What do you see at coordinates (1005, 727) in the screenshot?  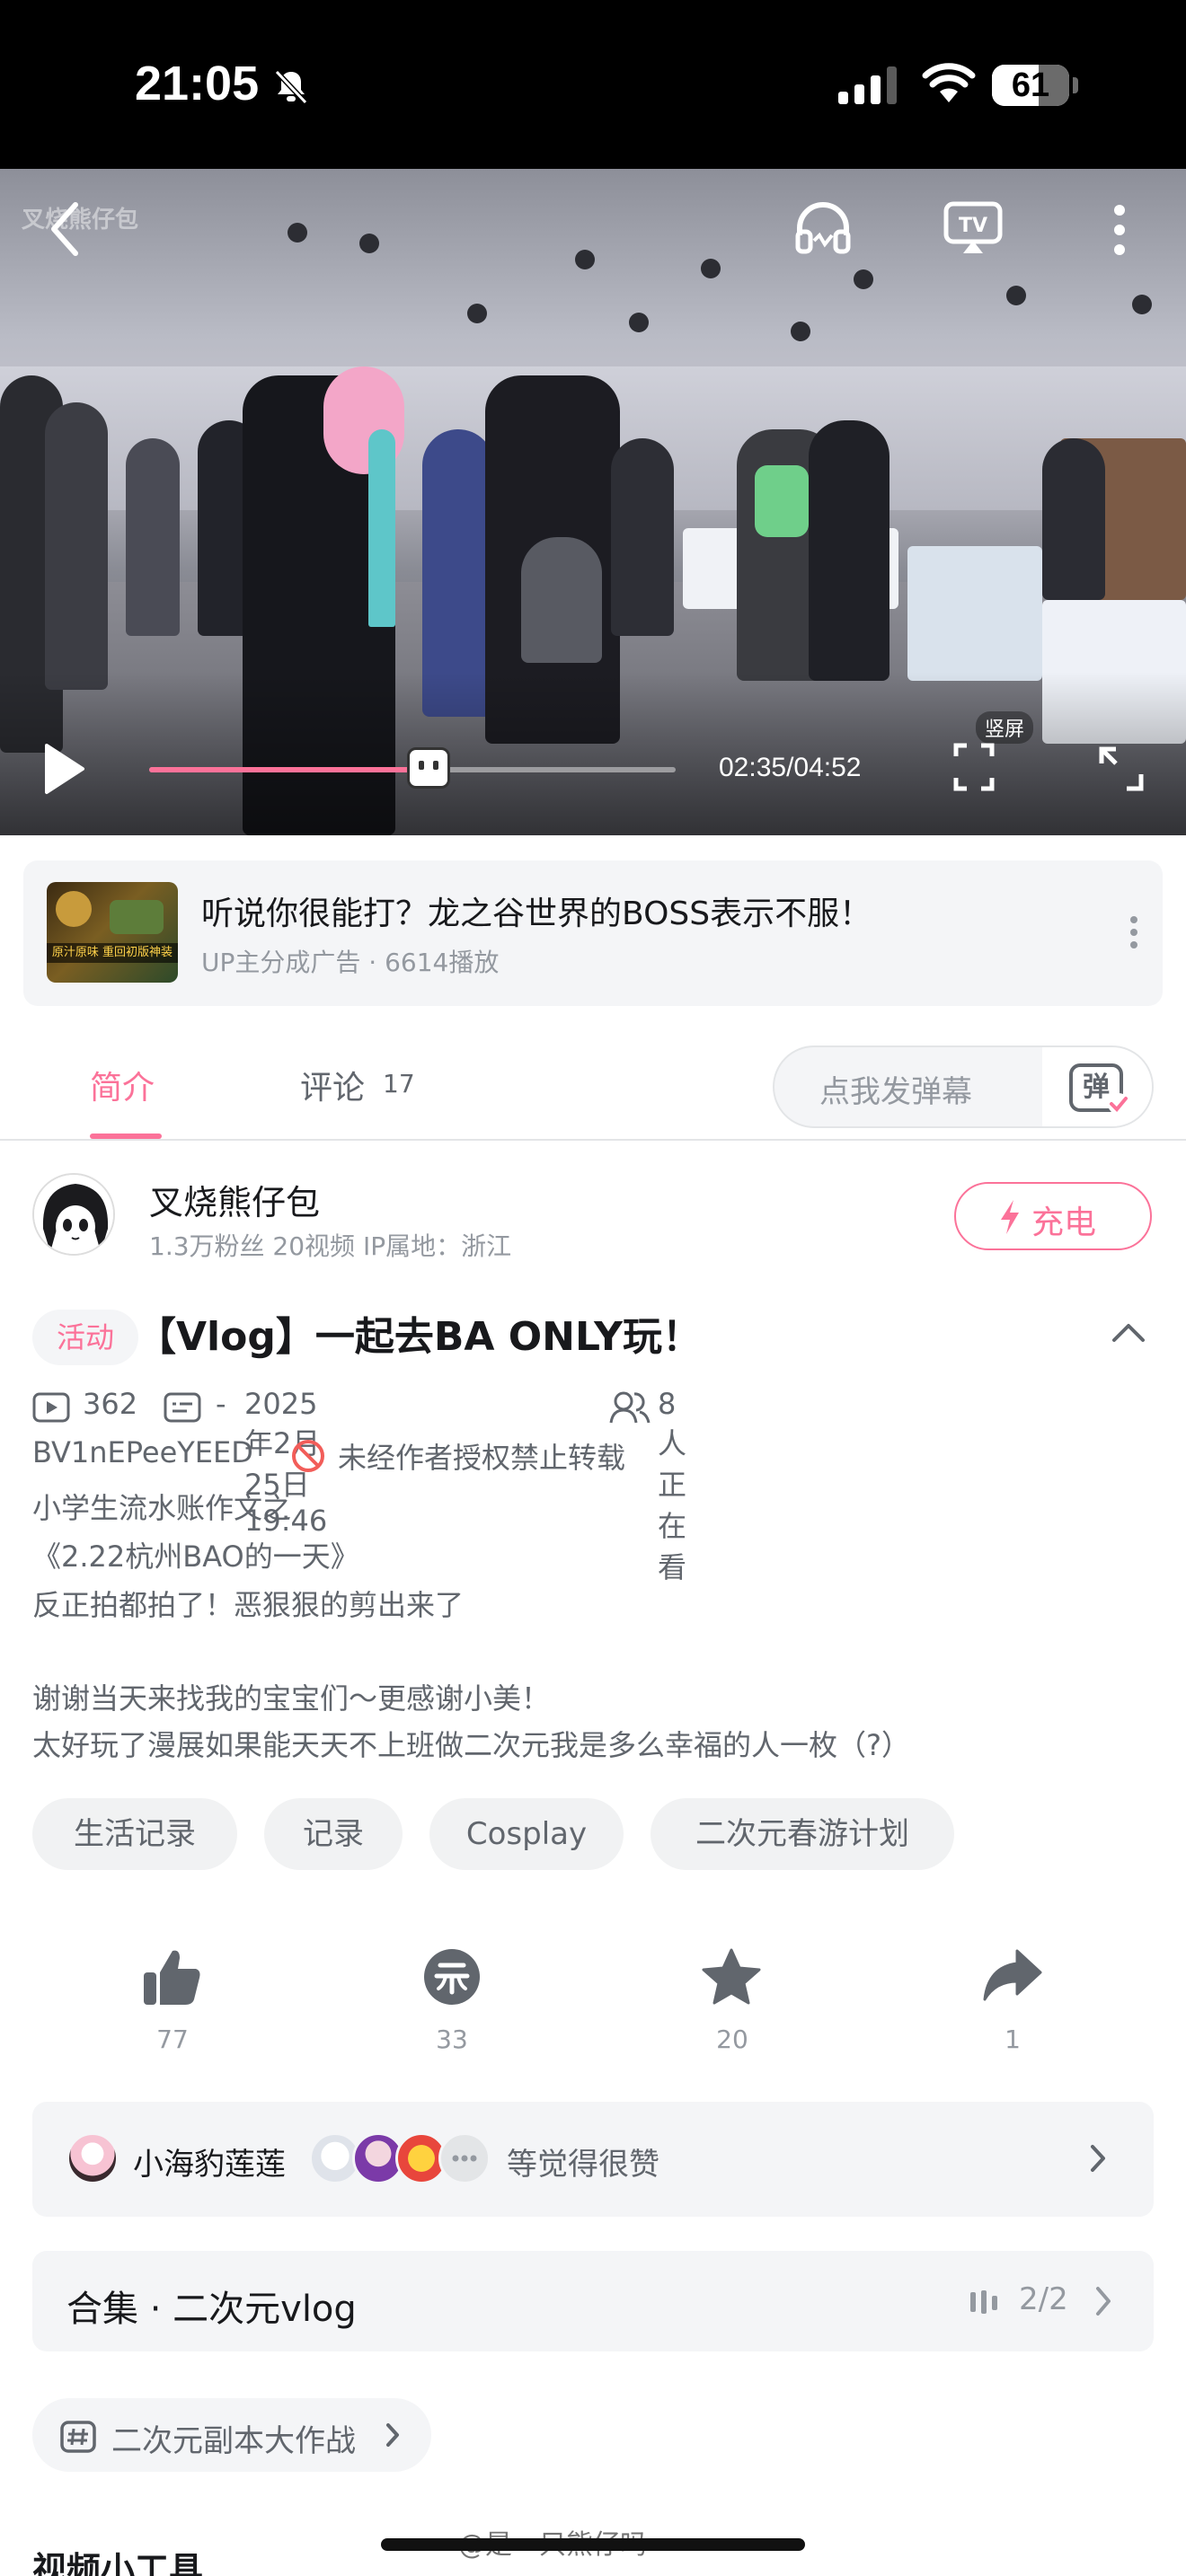 I see `vertical-screen-label: 竖屏` at bounding box center [1005, 727].